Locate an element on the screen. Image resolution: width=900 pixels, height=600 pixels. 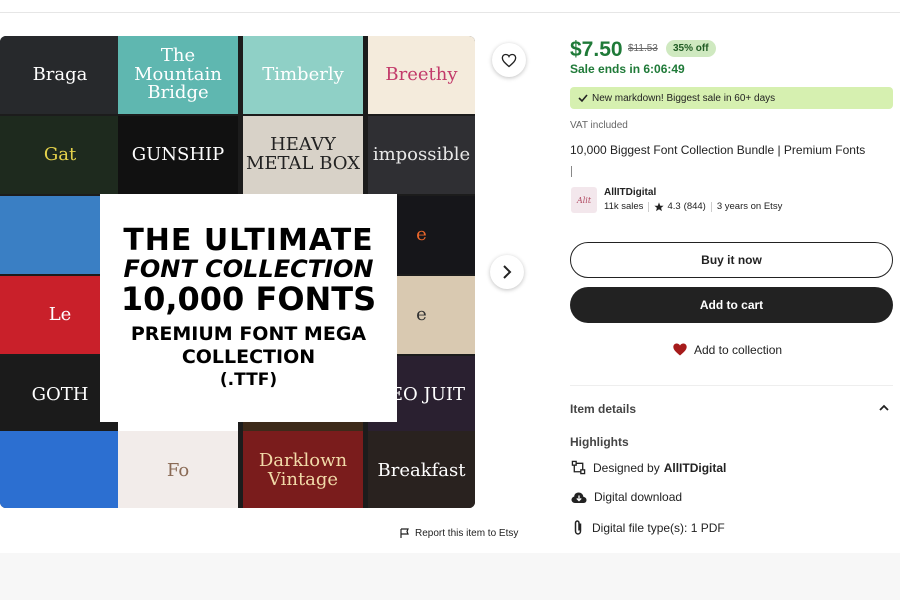
shop-sales: 11k sales is located at coordinates (624, 206).